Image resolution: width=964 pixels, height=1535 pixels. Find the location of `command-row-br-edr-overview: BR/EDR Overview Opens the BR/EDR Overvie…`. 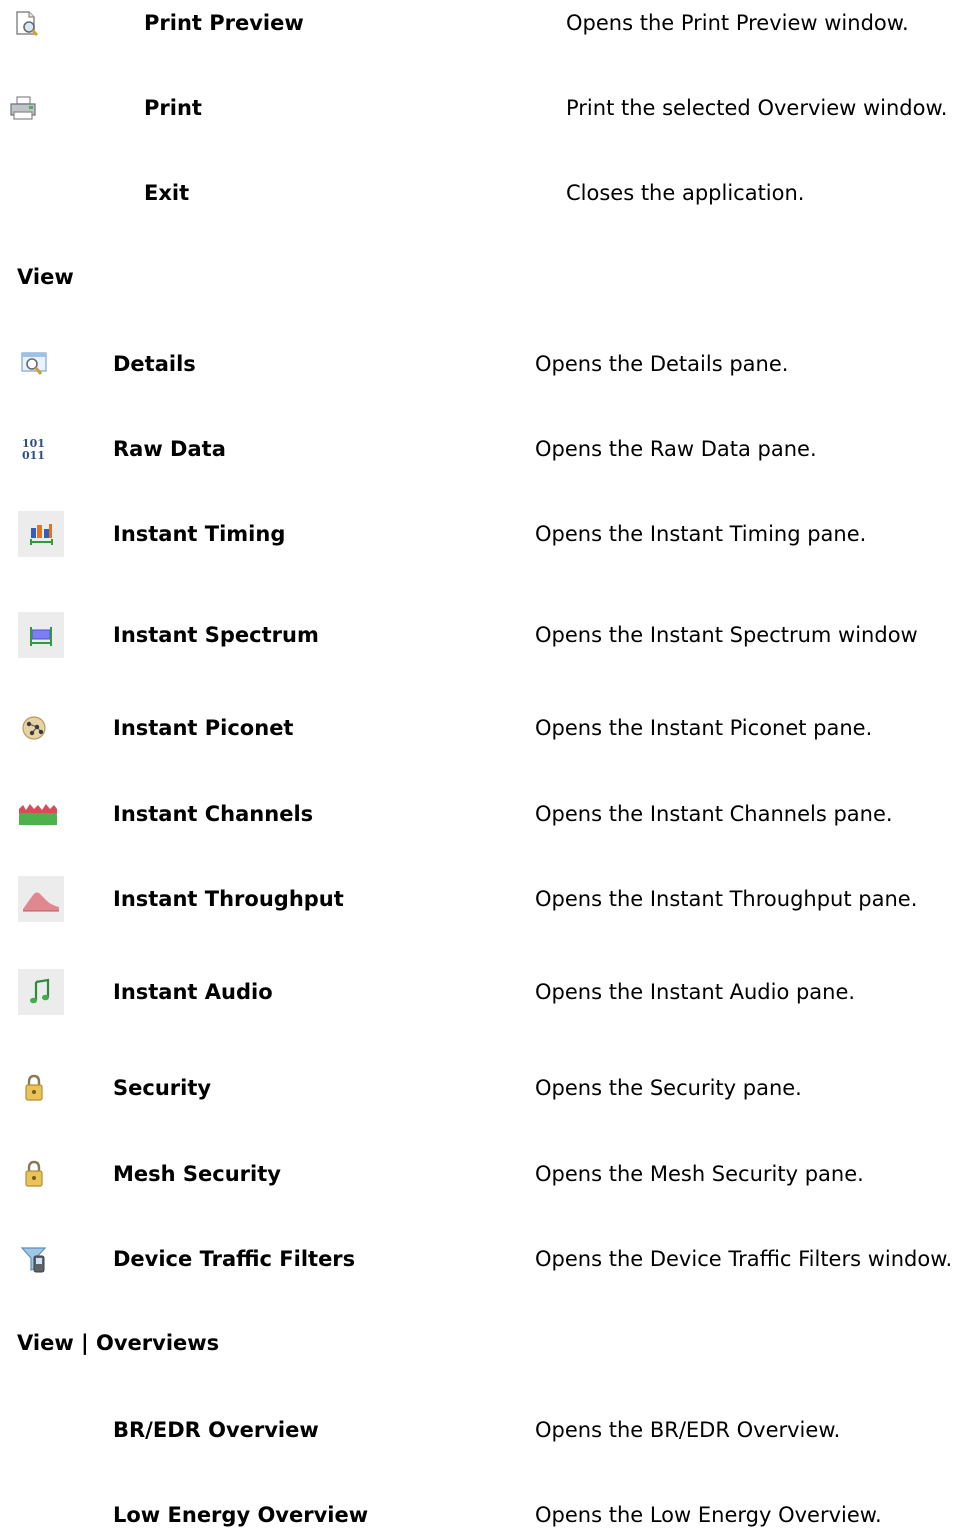

command-row-br-edr-overview: BR/EDR Overview Opens the BR/EDR Overvie… is located at coordinates (482, 1430).